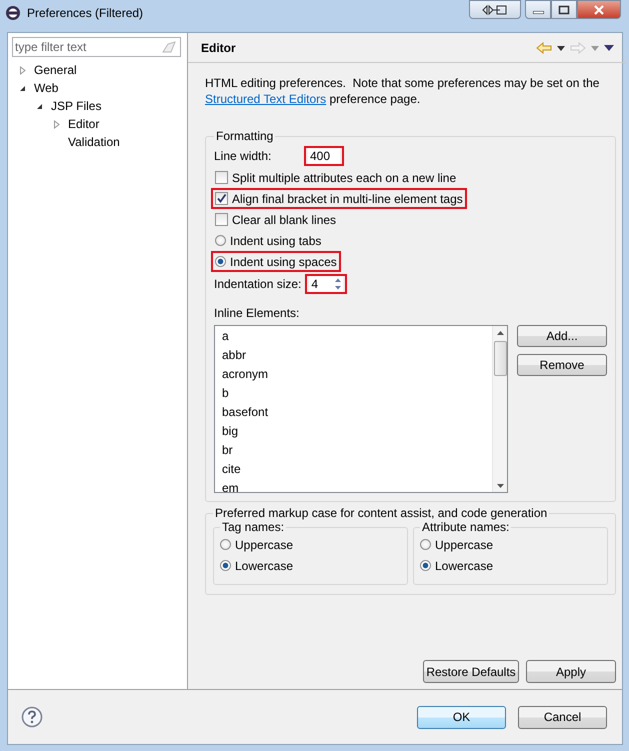  I want to click on maximize-button, so click(564, 9).